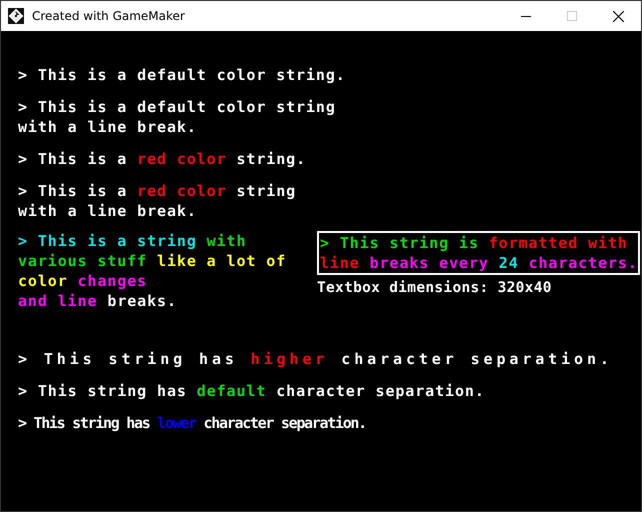 The height and width of the screenshot is (512, 642). What do you see at coordinates (98, 301) in the screenshot?
I see `text-line: and line breaks.` at bounding box center [98, 301].